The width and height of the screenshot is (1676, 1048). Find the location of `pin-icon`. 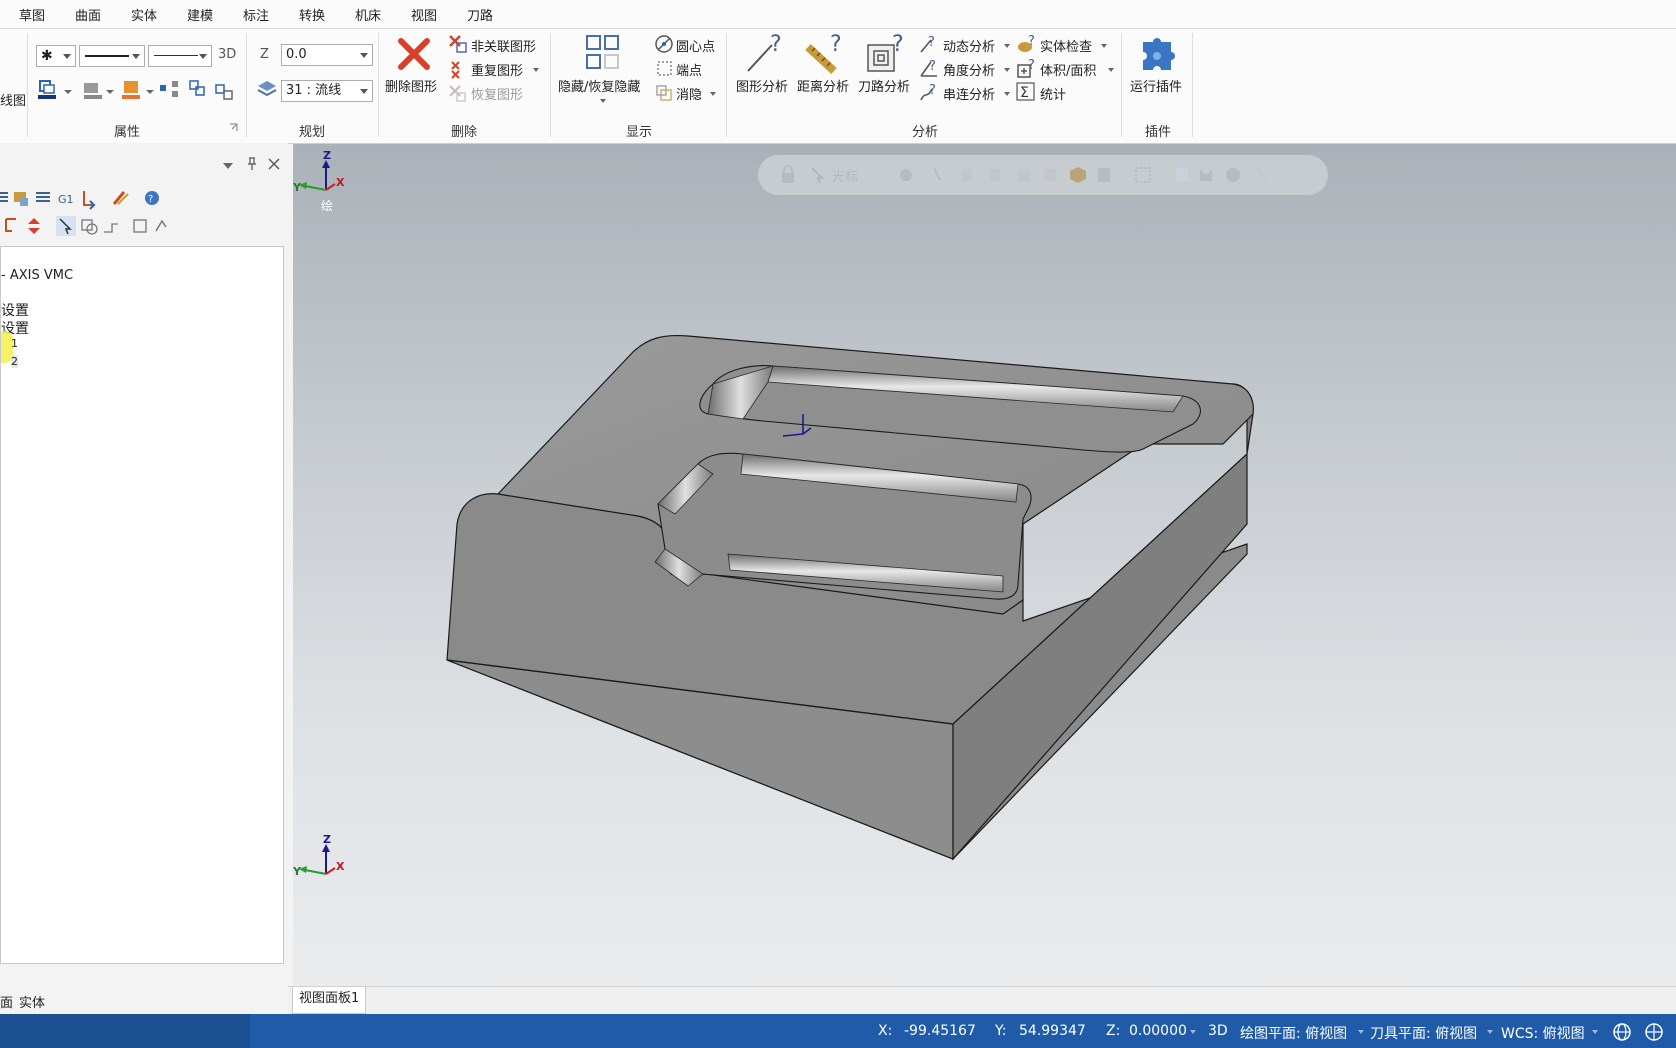

pin-icon is located at coordinates (252, 164).